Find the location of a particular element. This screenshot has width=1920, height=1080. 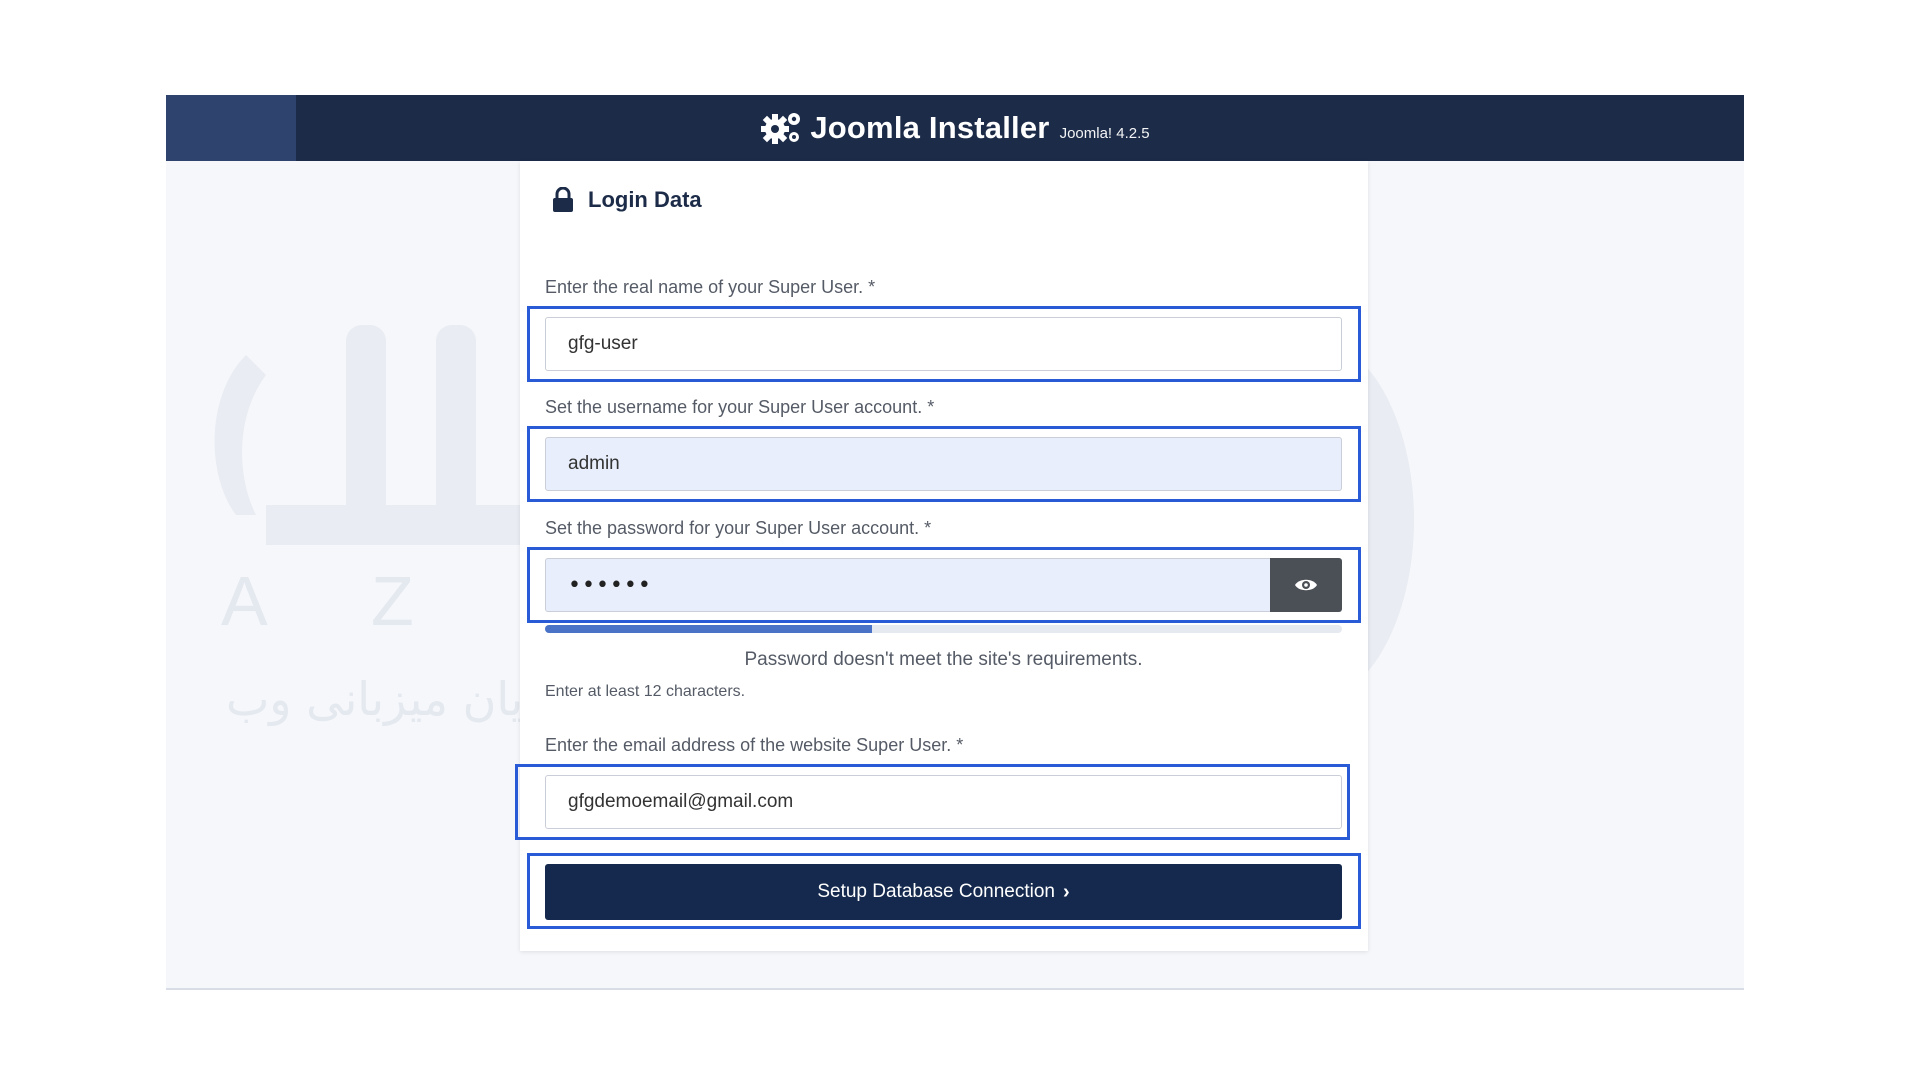

app-header: Joomla Installer Joomla! 4.2.5 is located at coordinates (955, 128).